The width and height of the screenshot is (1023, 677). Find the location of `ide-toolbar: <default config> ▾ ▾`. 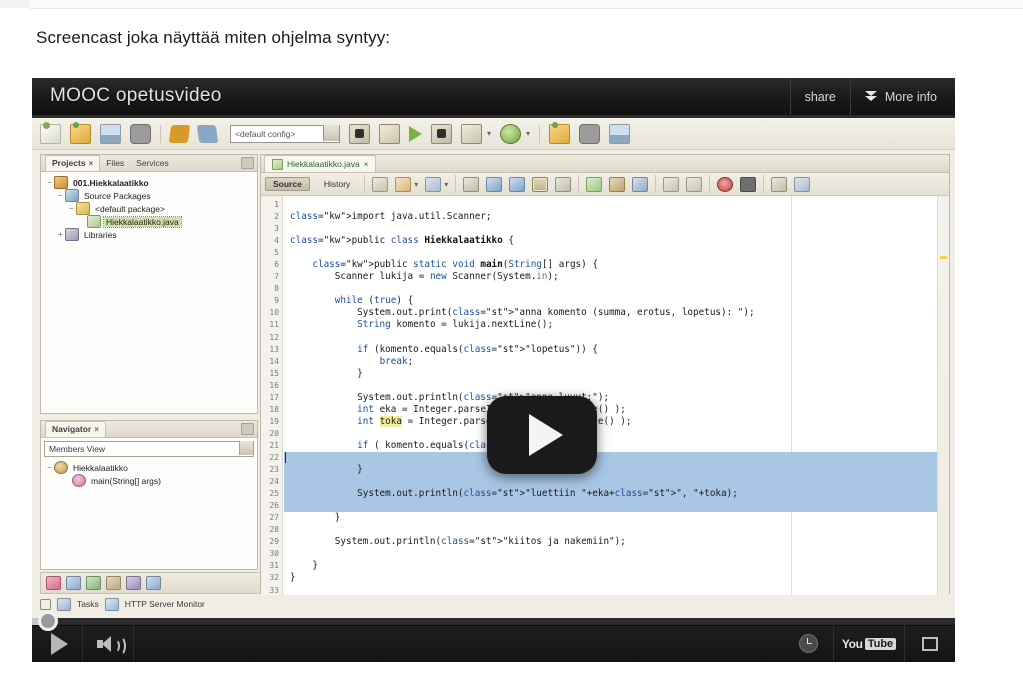

ide-toolbar: <default config> ▾ ▾ is located at coordinates (493, 134).